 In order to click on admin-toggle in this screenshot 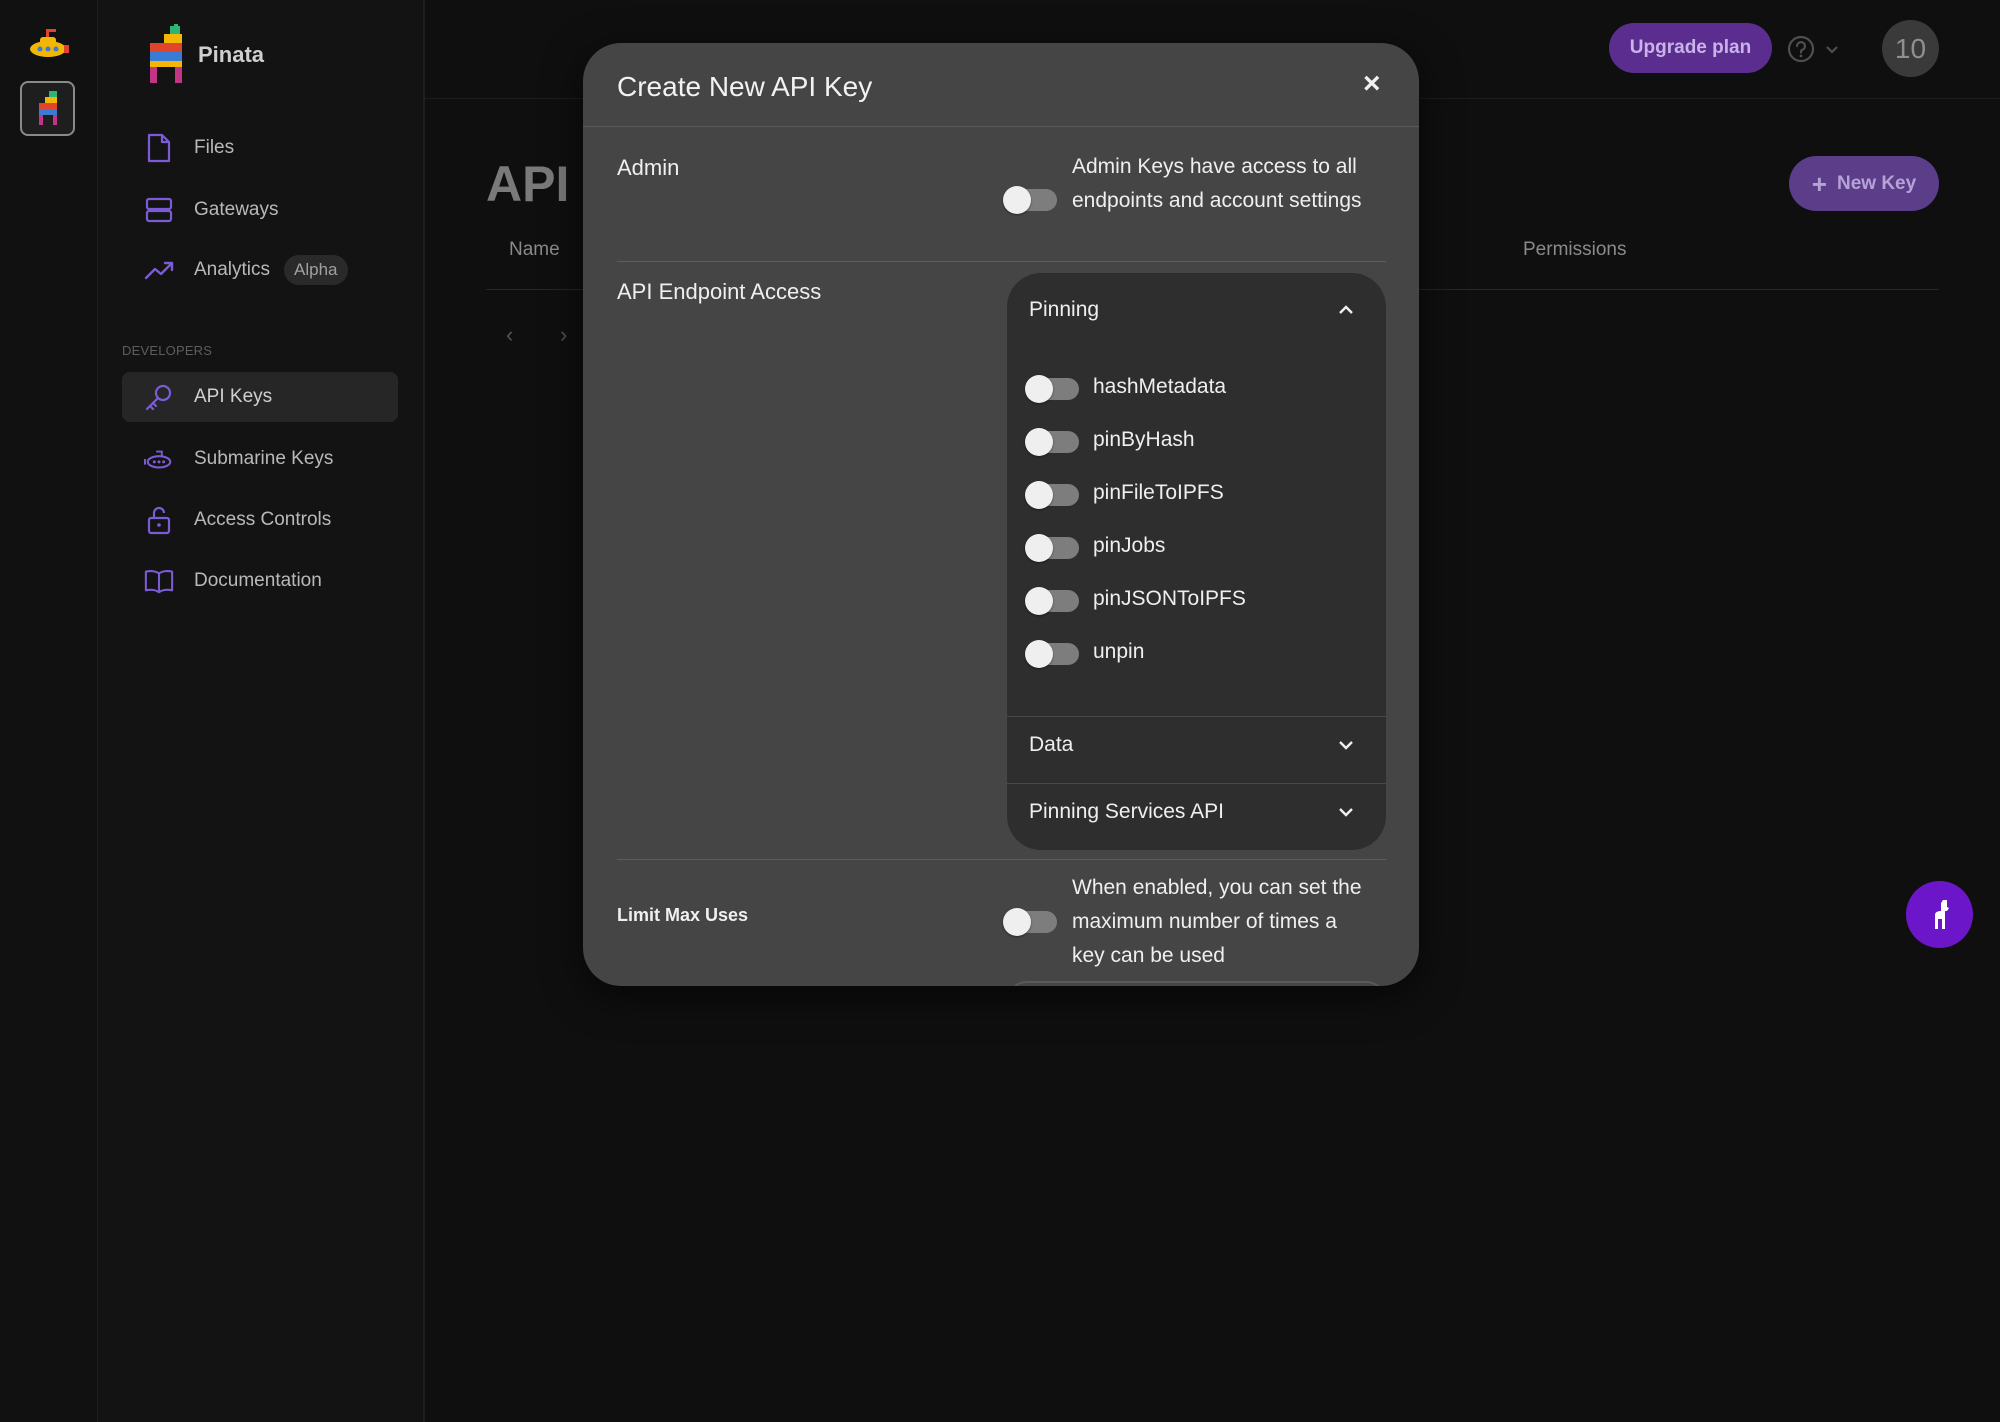, I will do `click(1030, 200)`.